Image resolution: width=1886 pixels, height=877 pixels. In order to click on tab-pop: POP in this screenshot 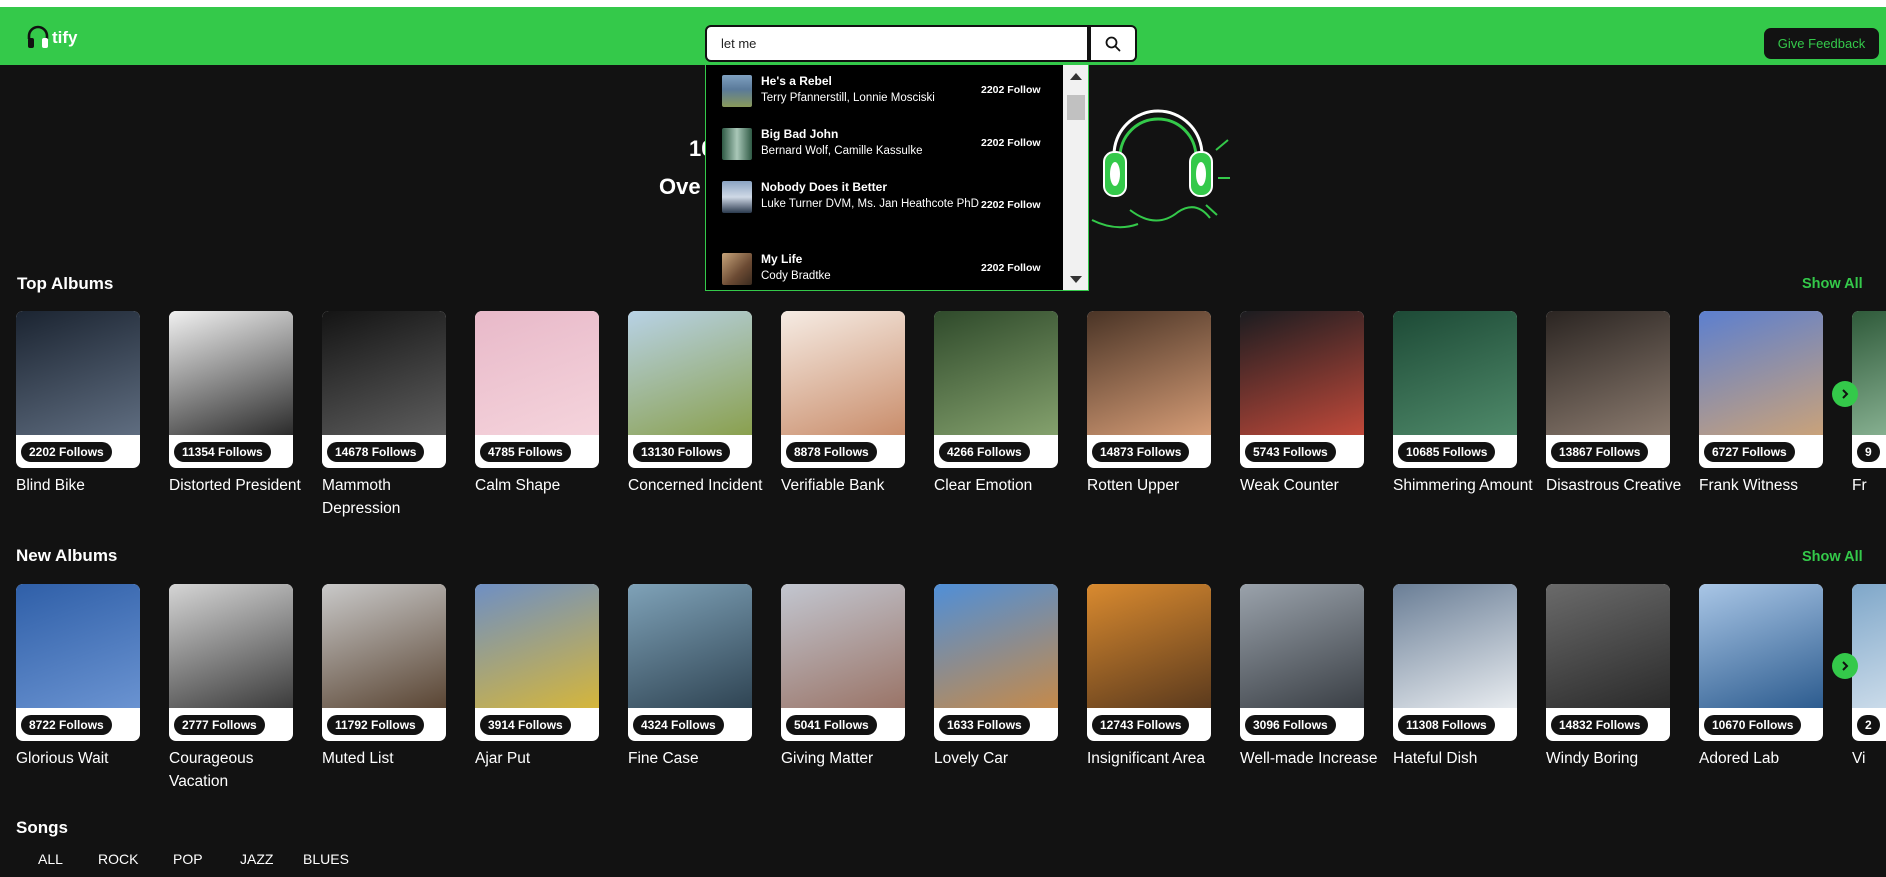, I will do `click(188, 859)`.